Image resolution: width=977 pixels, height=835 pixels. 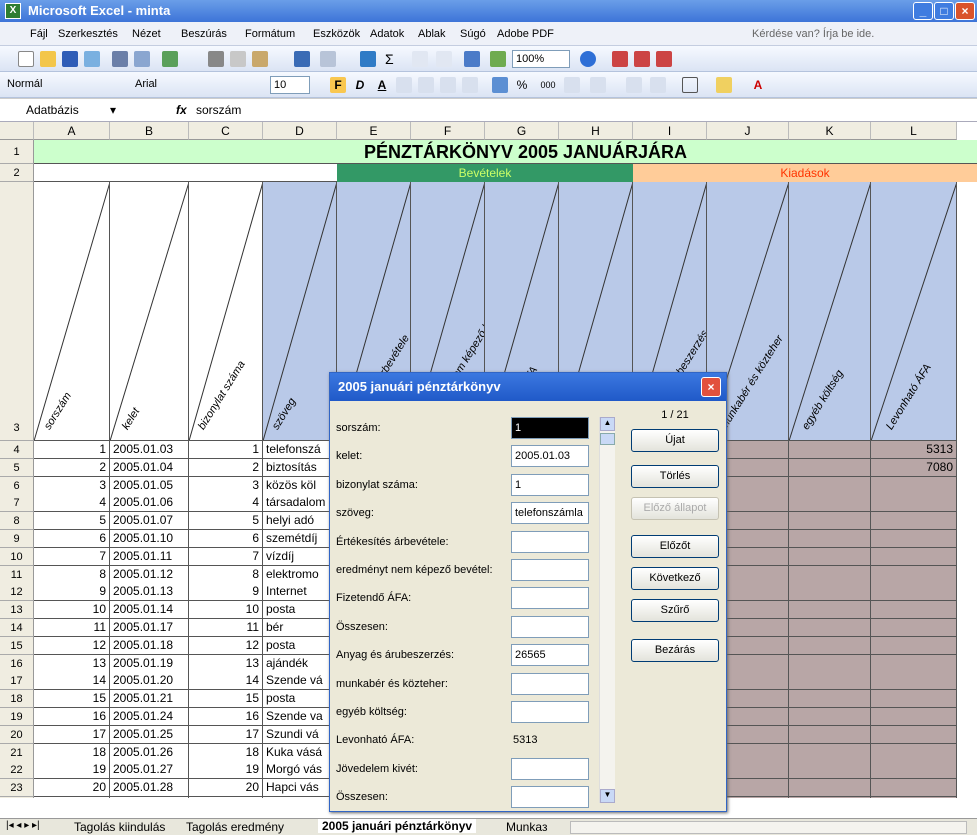 What do you see at coordinates (522, 131) in the screenshot?
I see `column-header: G` at bounding box center [522, 131].